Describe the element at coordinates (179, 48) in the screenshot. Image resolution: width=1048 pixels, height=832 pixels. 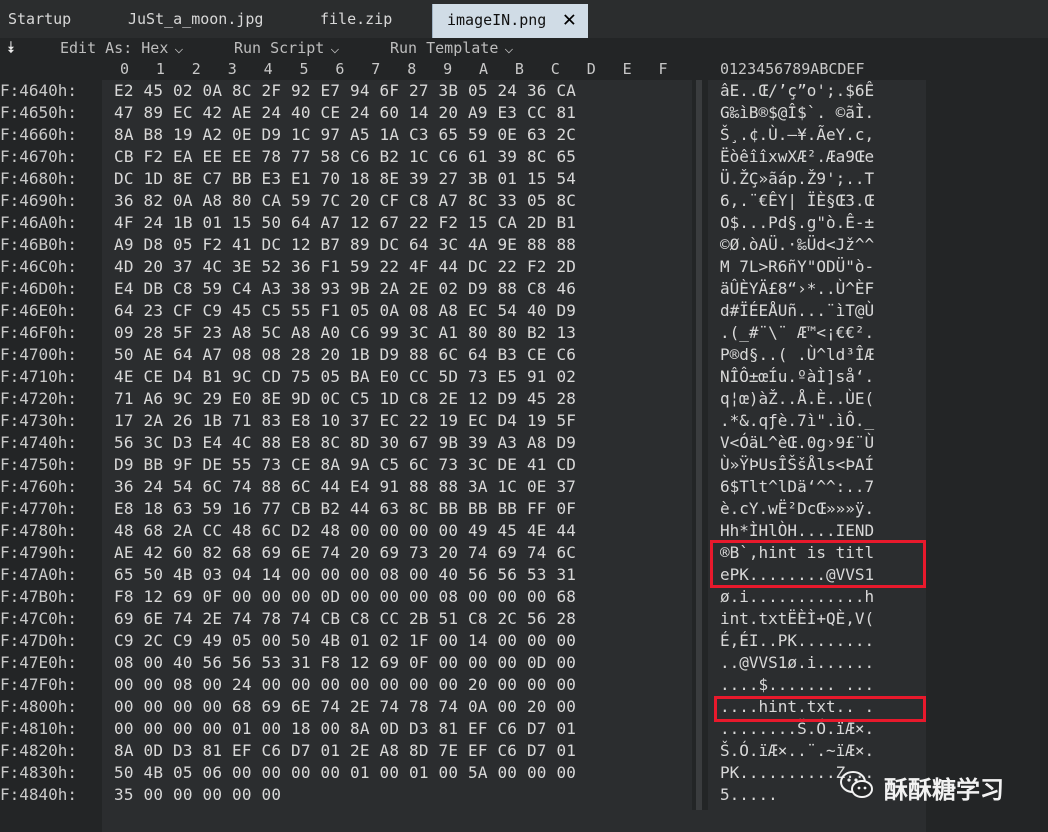
I see `chevron-down-icon: ⌵` at that location.